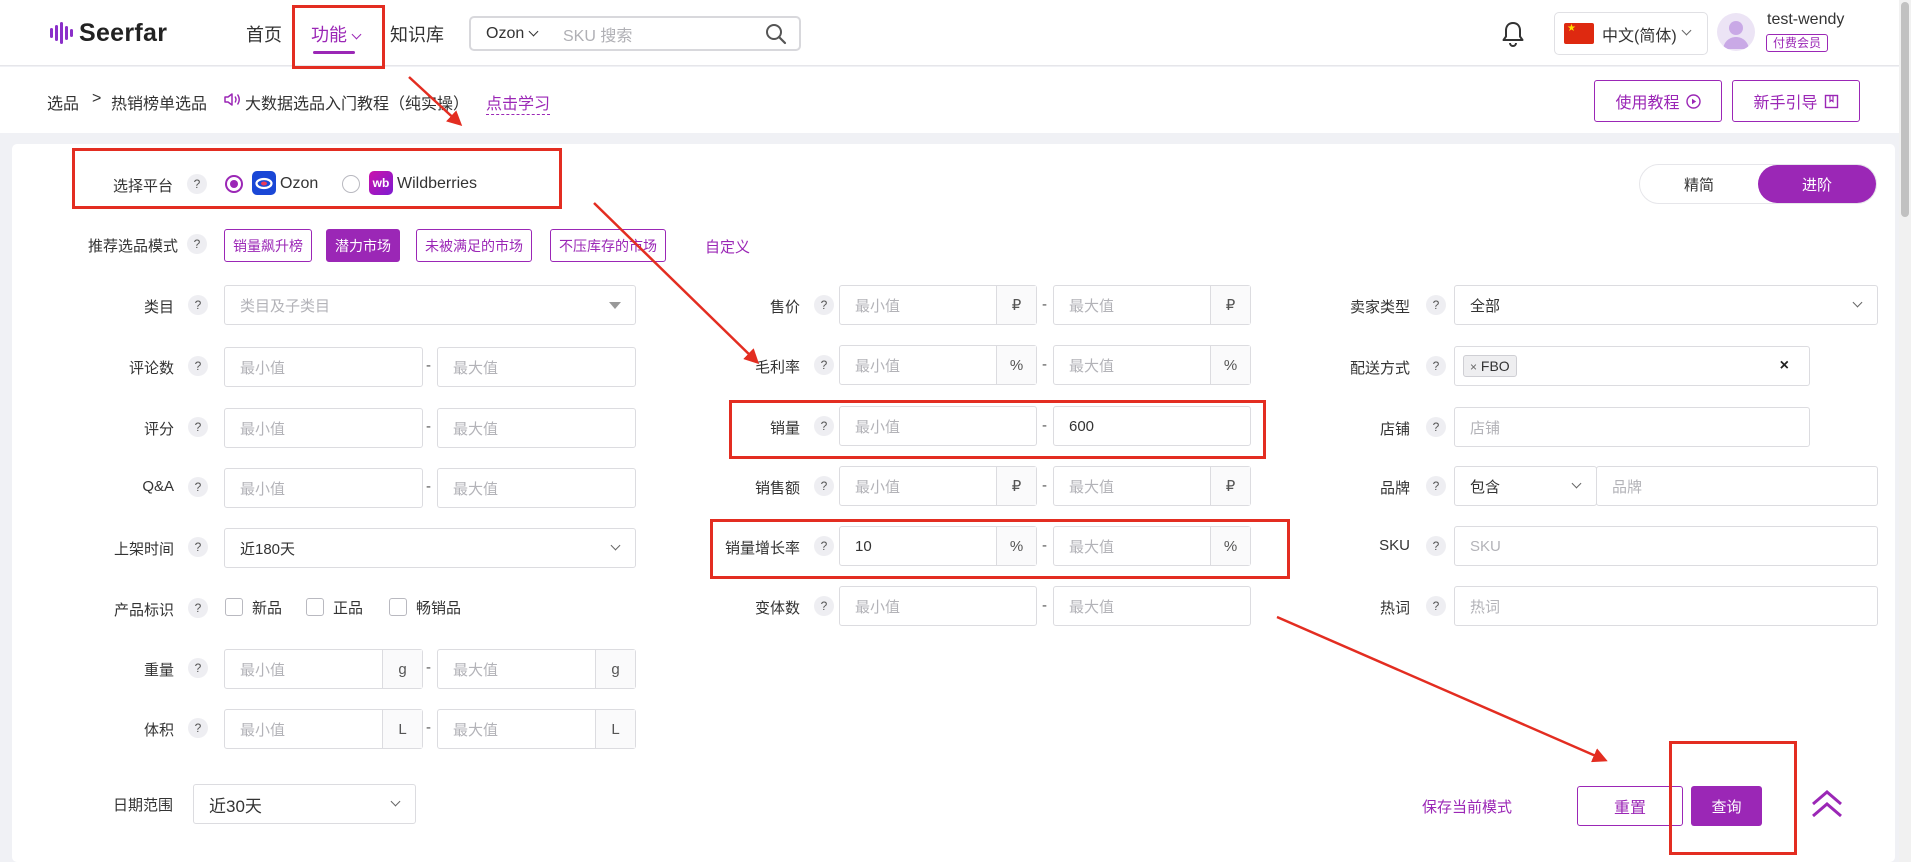  Describe the element at coordinates (676, 283) in the screenshot. I see `arrow-to-sales` at that location.